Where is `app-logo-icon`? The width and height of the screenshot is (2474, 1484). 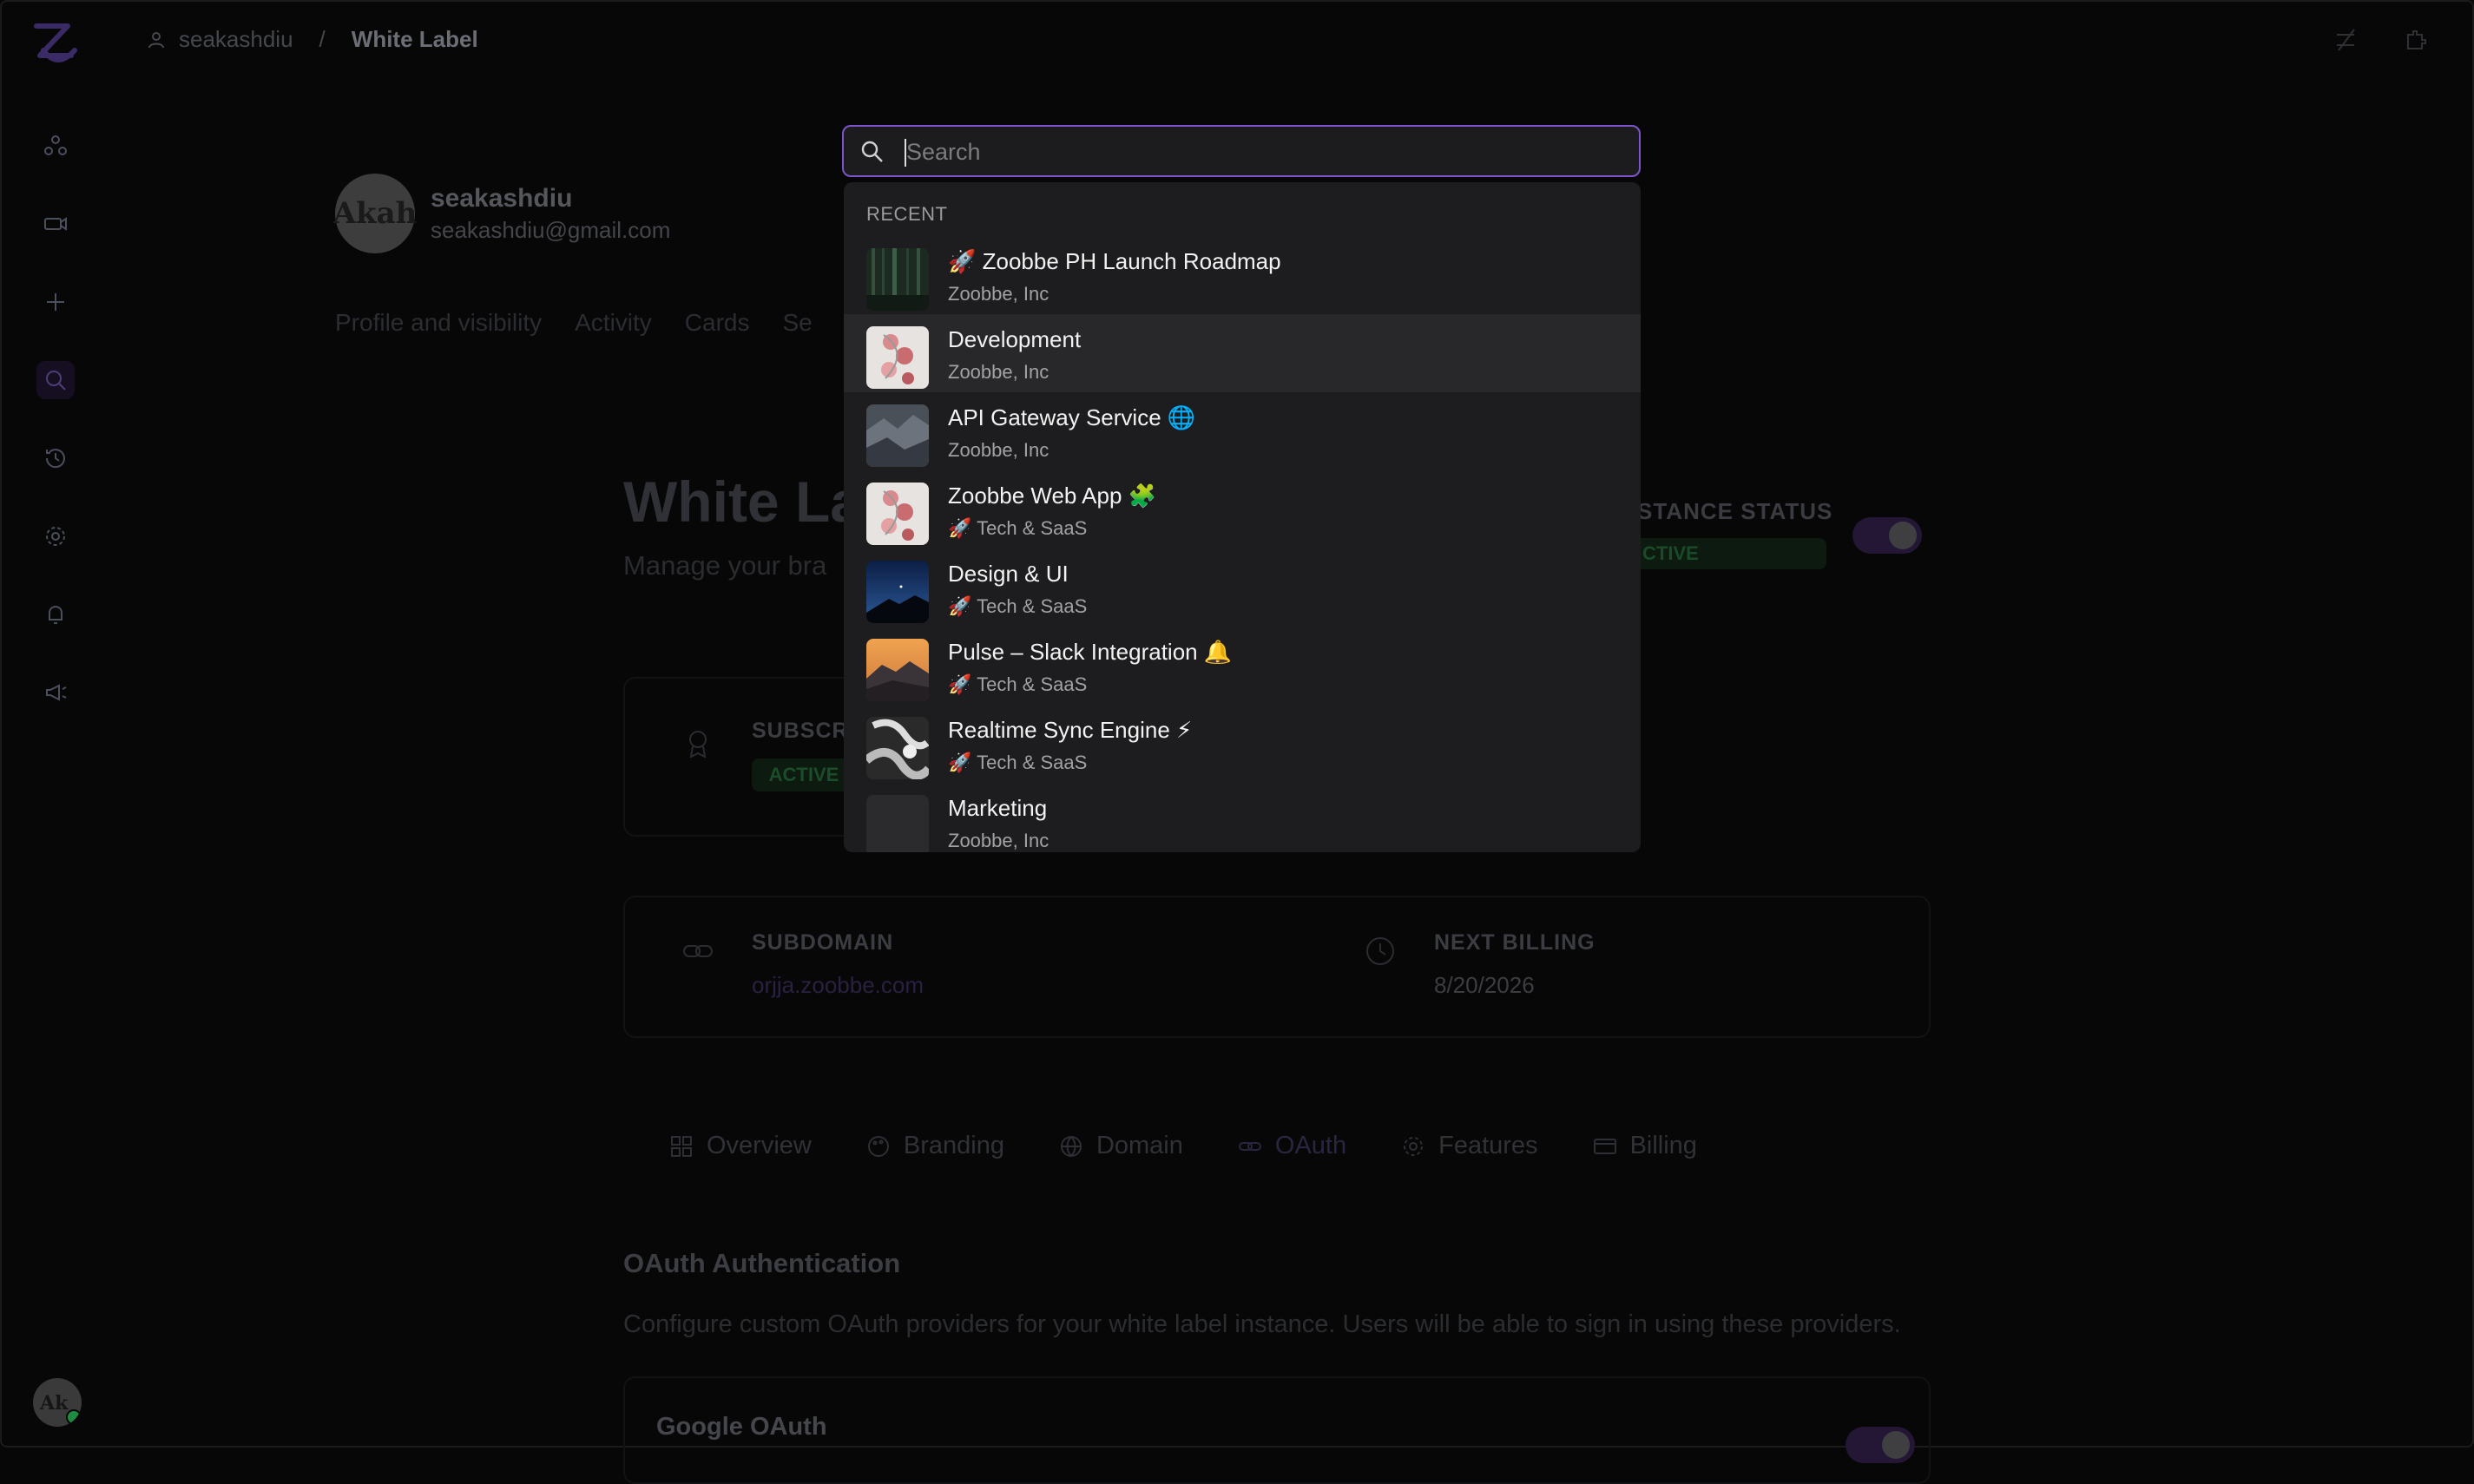 app-logo-icon is located at coordinates (55, 43).